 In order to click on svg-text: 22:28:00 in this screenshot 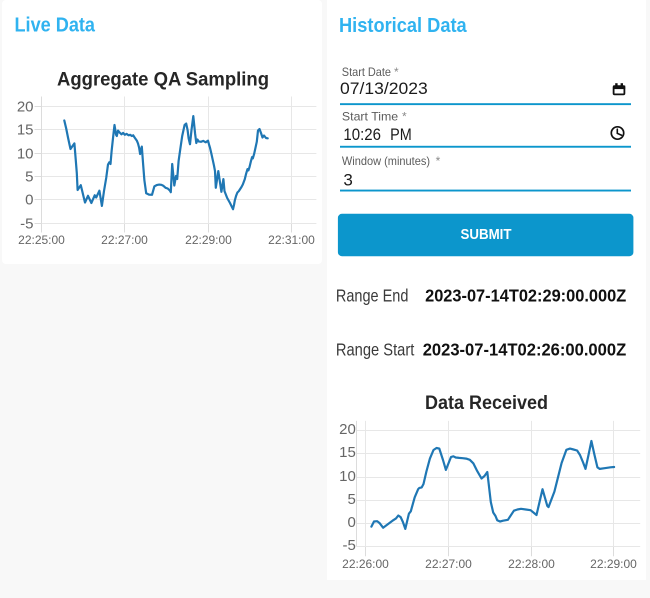, I will do `click(531, 564)`.